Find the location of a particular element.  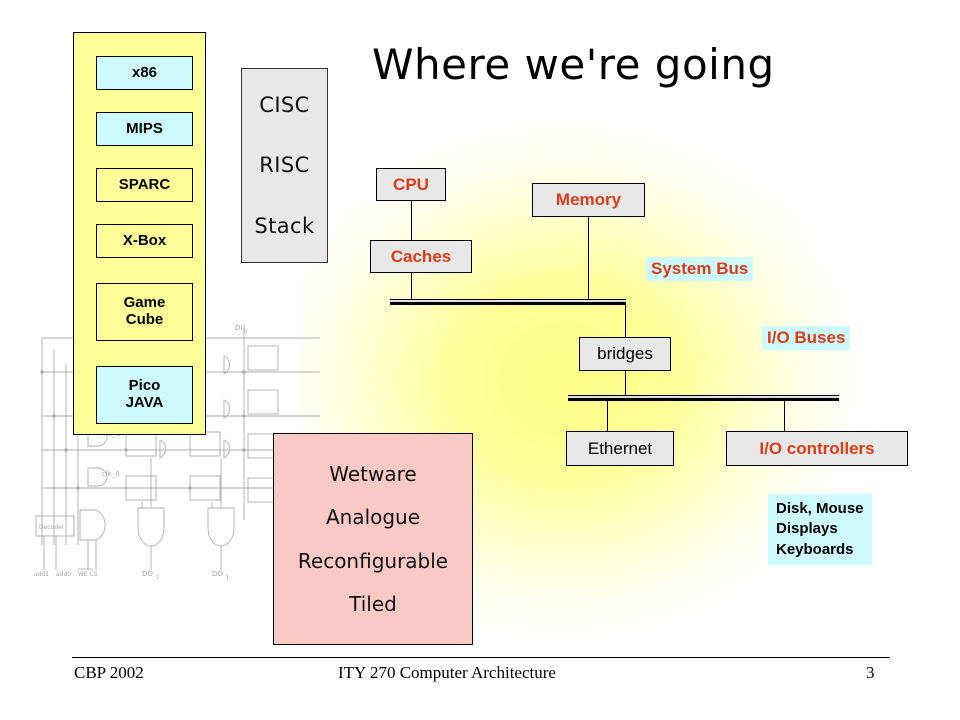

block-label: bridges is located at coordinates (625, 353).